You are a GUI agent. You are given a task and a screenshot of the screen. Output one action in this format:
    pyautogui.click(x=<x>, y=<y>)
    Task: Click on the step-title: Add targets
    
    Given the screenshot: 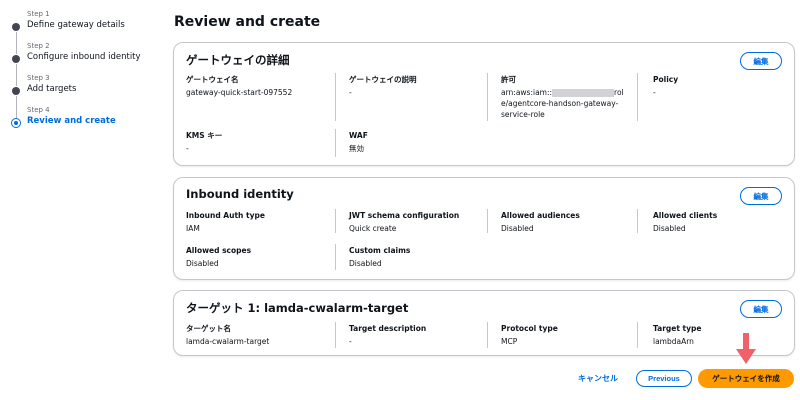 What is the action you would take?
    pyautogui.click(x=93, y=89)
    